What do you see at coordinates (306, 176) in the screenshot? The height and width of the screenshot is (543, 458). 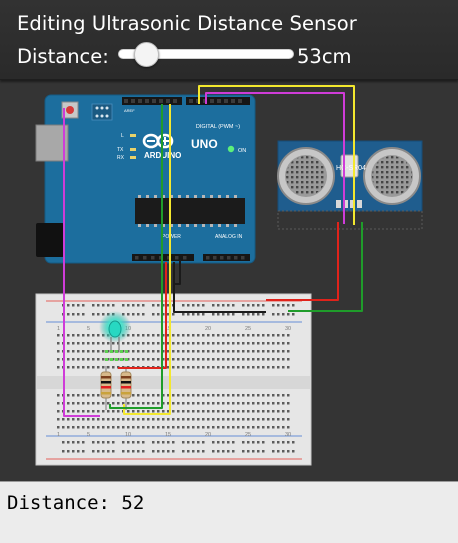 I see `sensor-transducer-left-icon` at bounding box center [306, 176].